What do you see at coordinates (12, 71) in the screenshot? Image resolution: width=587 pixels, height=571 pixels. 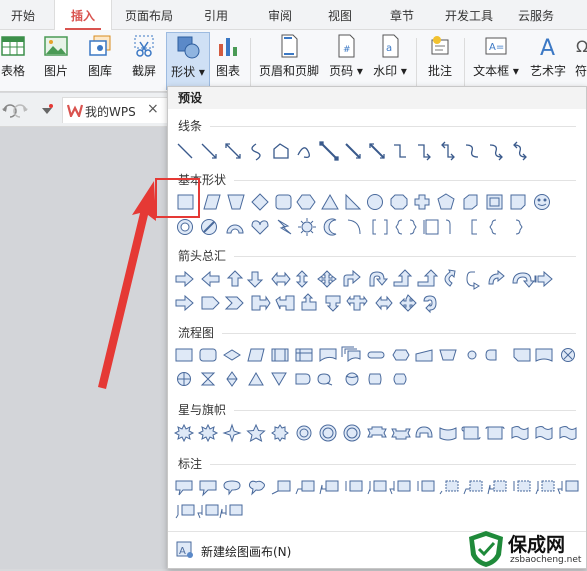 I see `table-label: 表格` at bounding box center [12, 71].